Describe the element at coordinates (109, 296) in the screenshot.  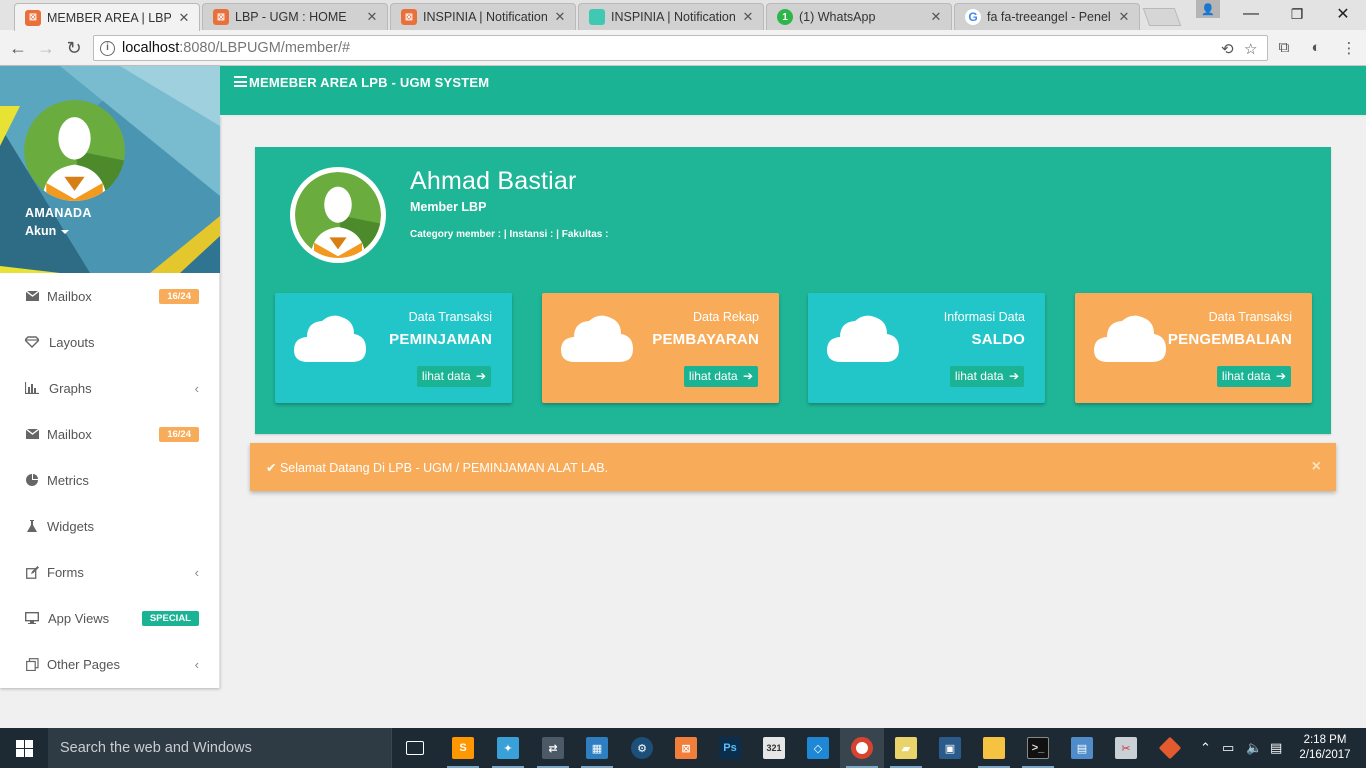
I see `sidebar-item-mailbox: Mailbox 16/24` at that location.